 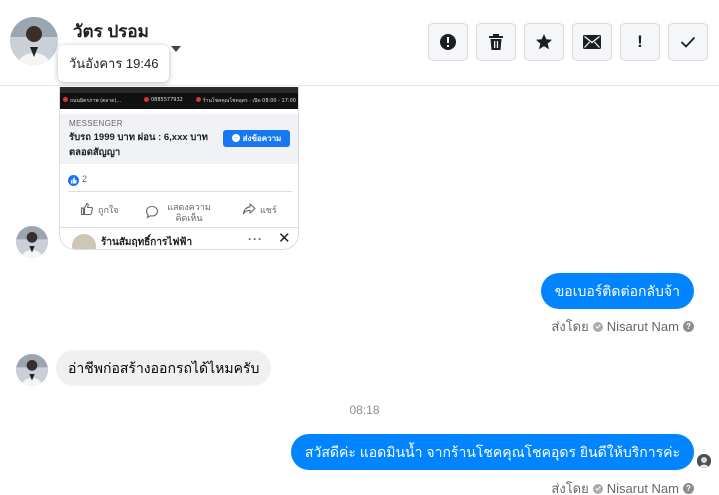 I want to click on post-comment-button: แสดงความคิดเห็น, so click(x=185, y=213).